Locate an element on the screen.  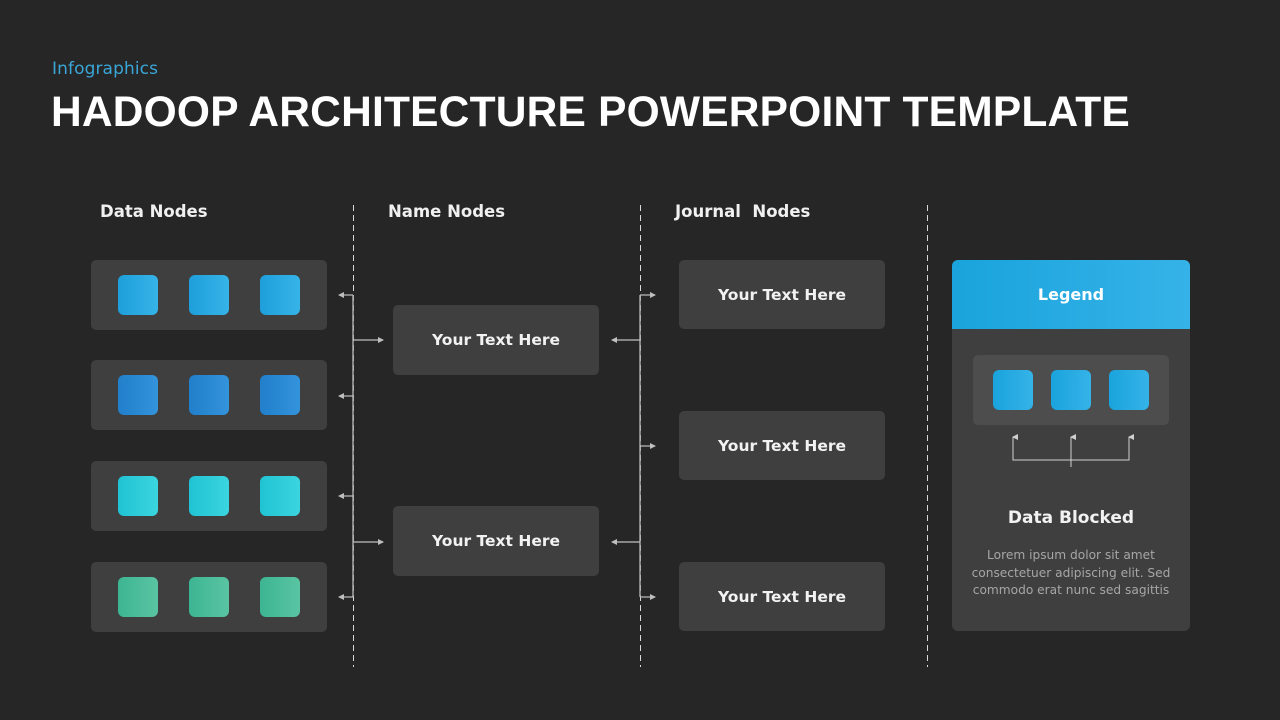
legend-connector is located at coordinates (1073, 450).